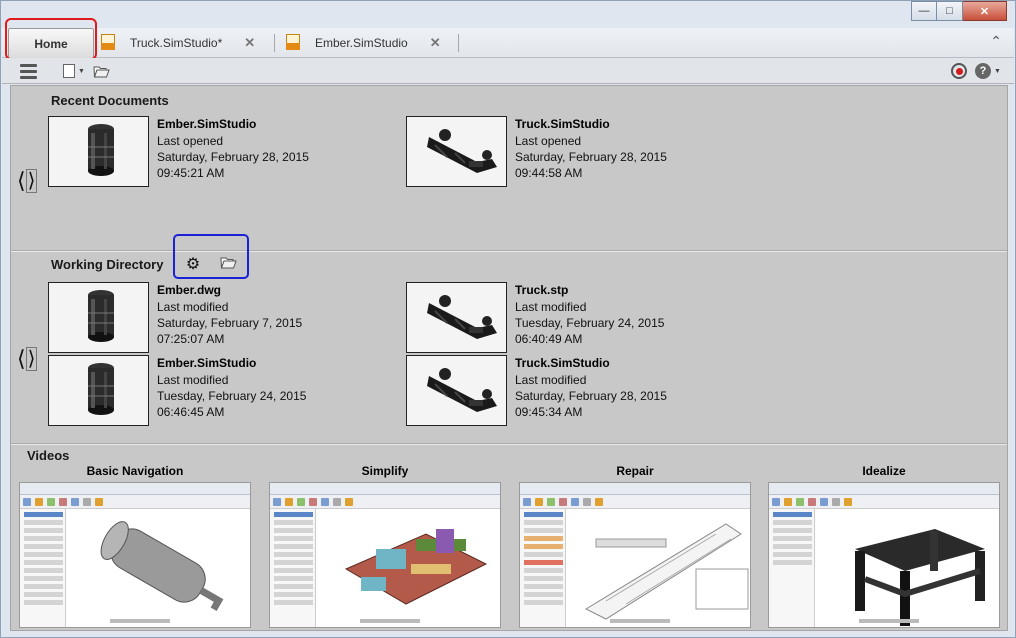 The image size is (1016, 638). I want to click on document-time: 06:40:49 AM, so click(549, 339).